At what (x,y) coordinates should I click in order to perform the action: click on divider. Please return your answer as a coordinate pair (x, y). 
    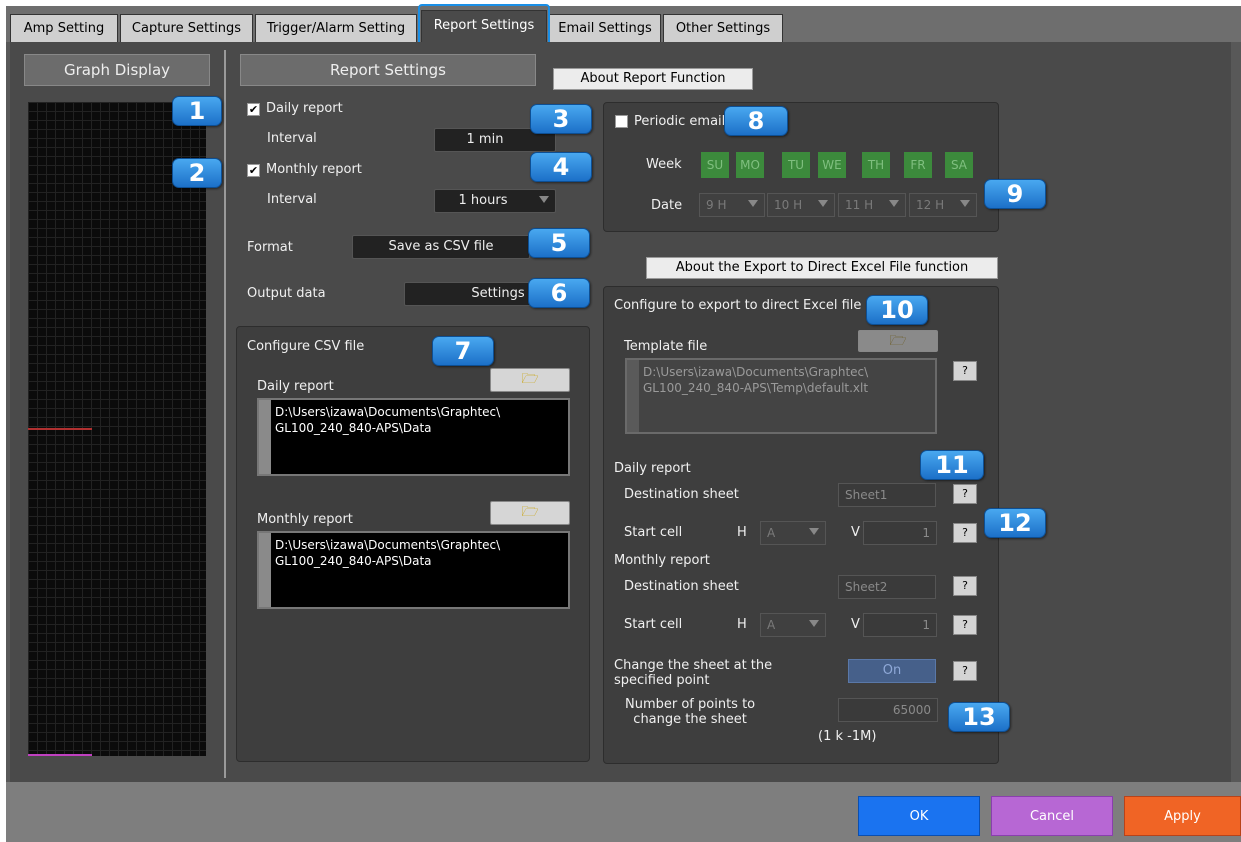
    Looking at the image, I should click on (225, 414).